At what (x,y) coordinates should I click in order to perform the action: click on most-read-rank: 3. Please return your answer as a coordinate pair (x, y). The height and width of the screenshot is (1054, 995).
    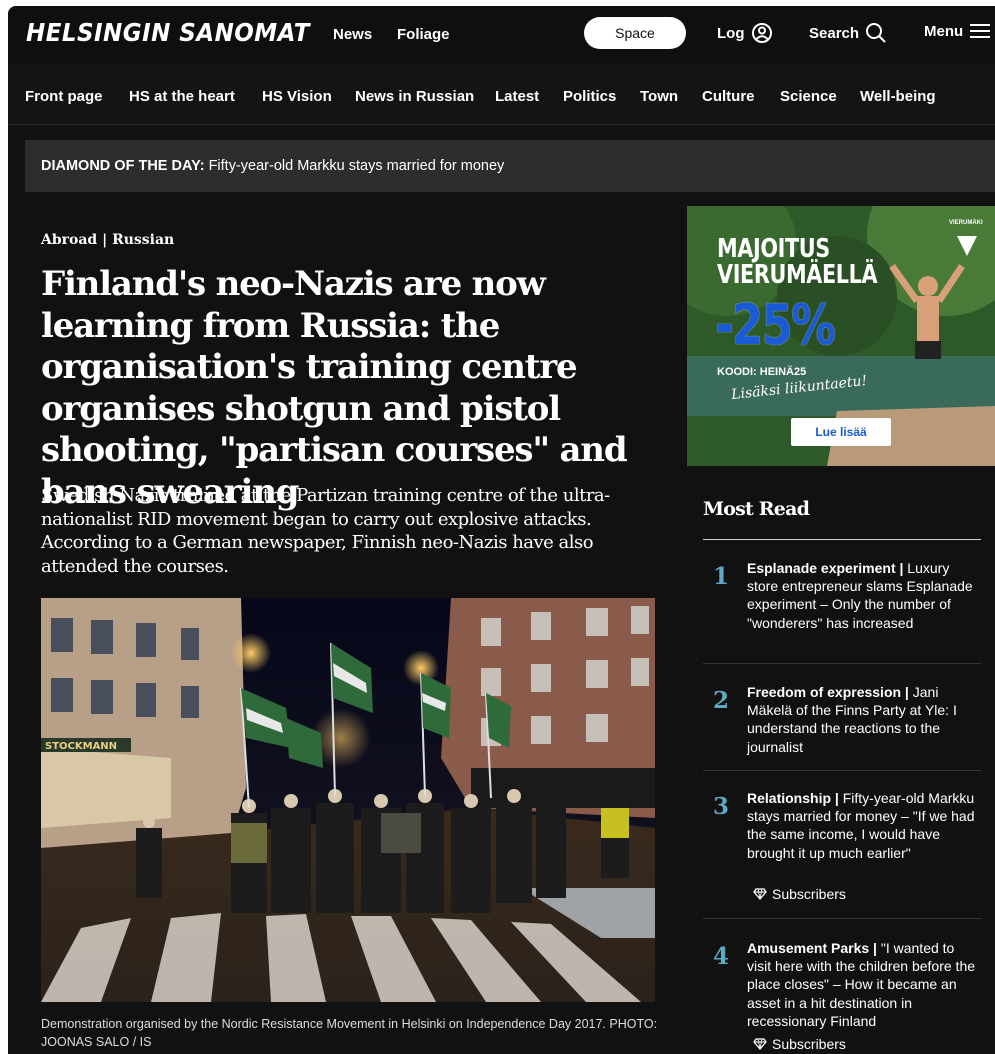
    Looking at the image, I should click on (721, 806).